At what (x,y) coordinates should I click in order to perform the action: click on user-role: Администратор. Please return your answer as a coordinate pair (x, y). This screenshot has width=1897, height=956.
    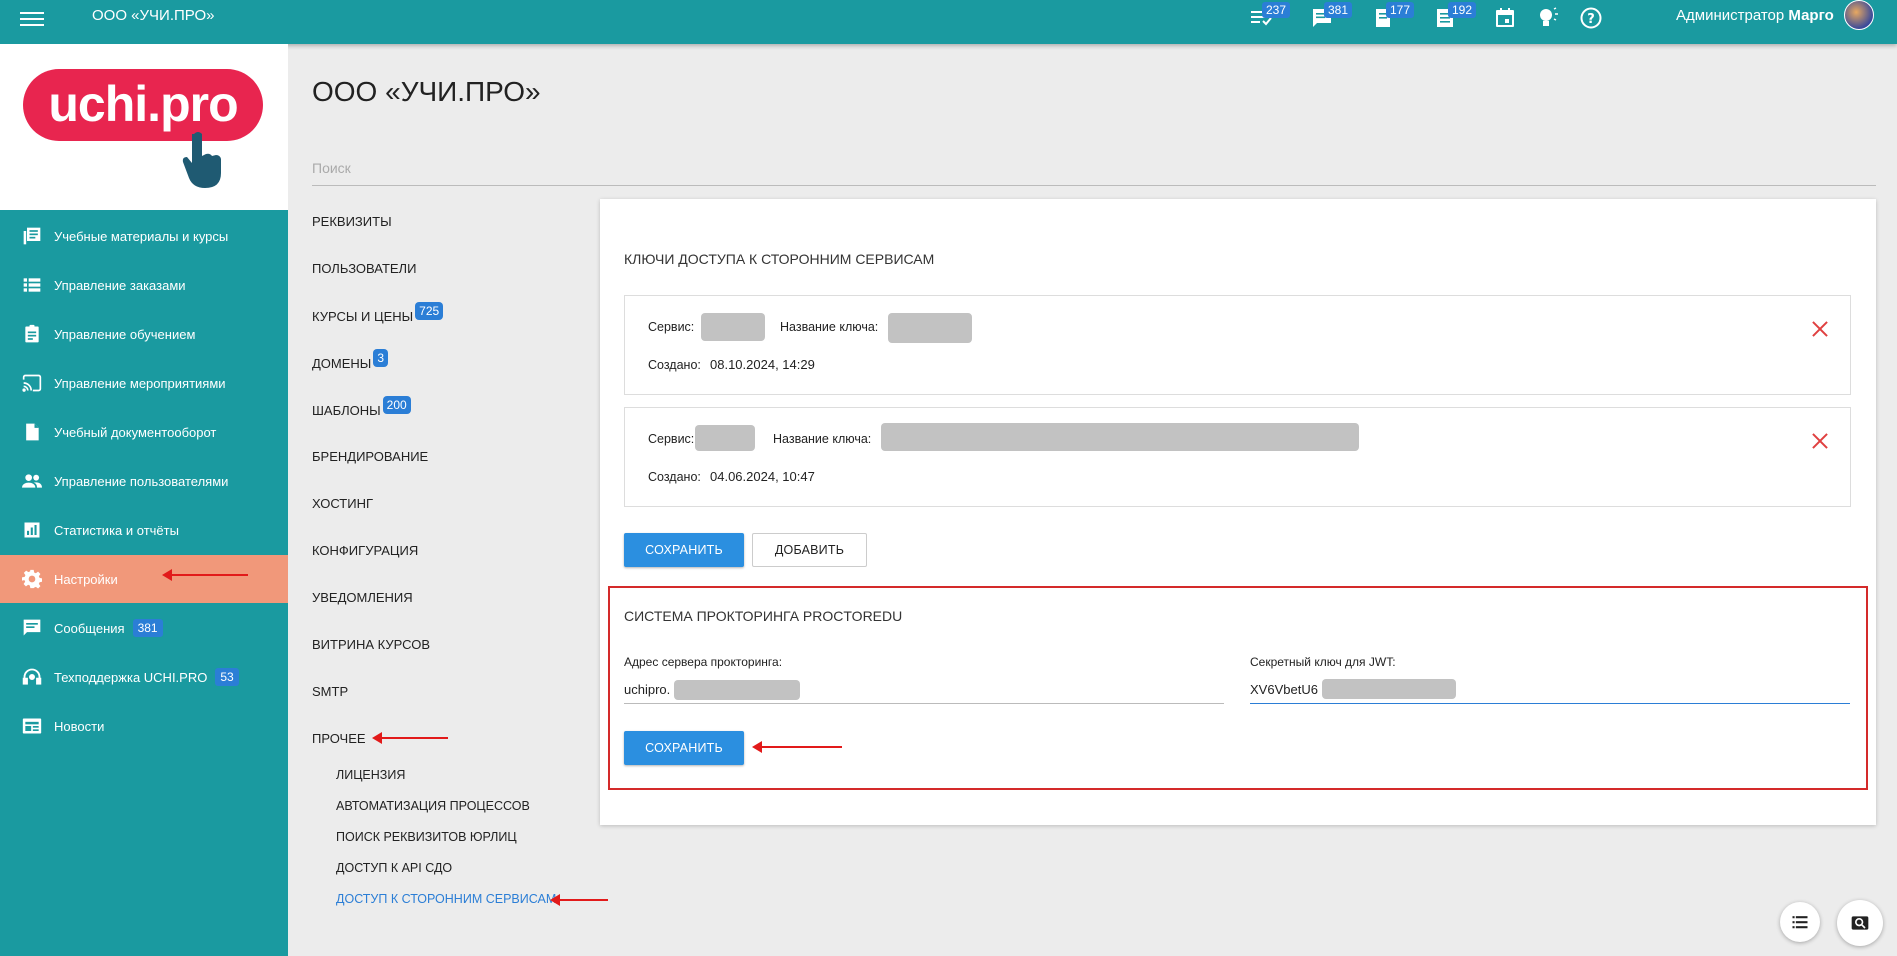
    Looking at the image, I should click on (1730, 15).